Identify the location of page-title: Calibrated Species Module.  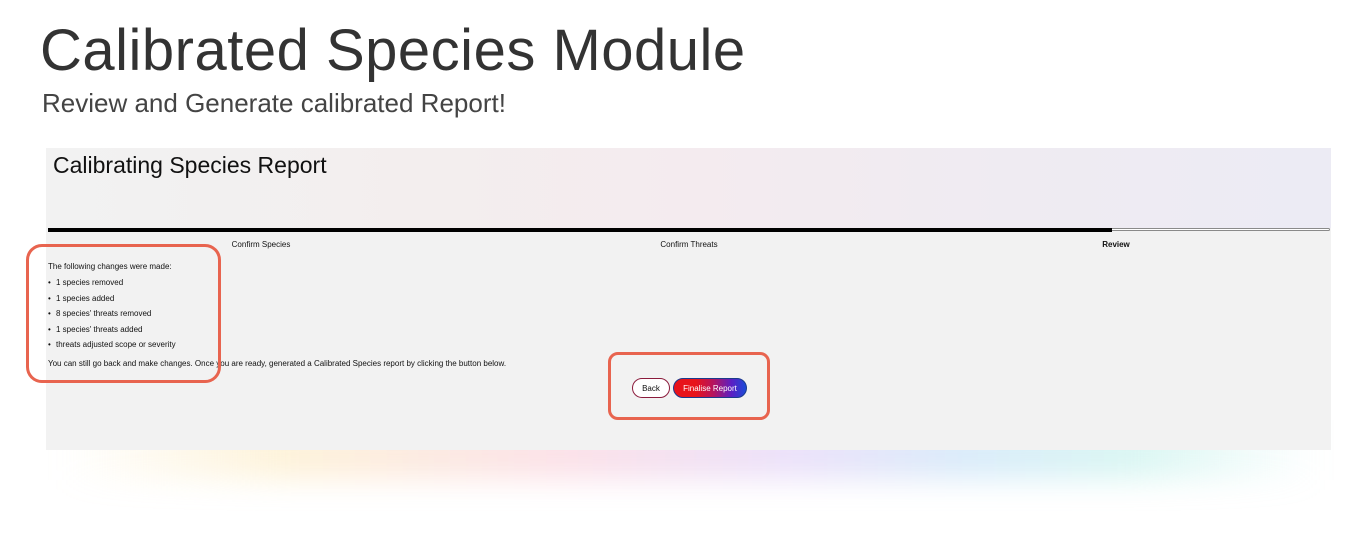
(393, 50).